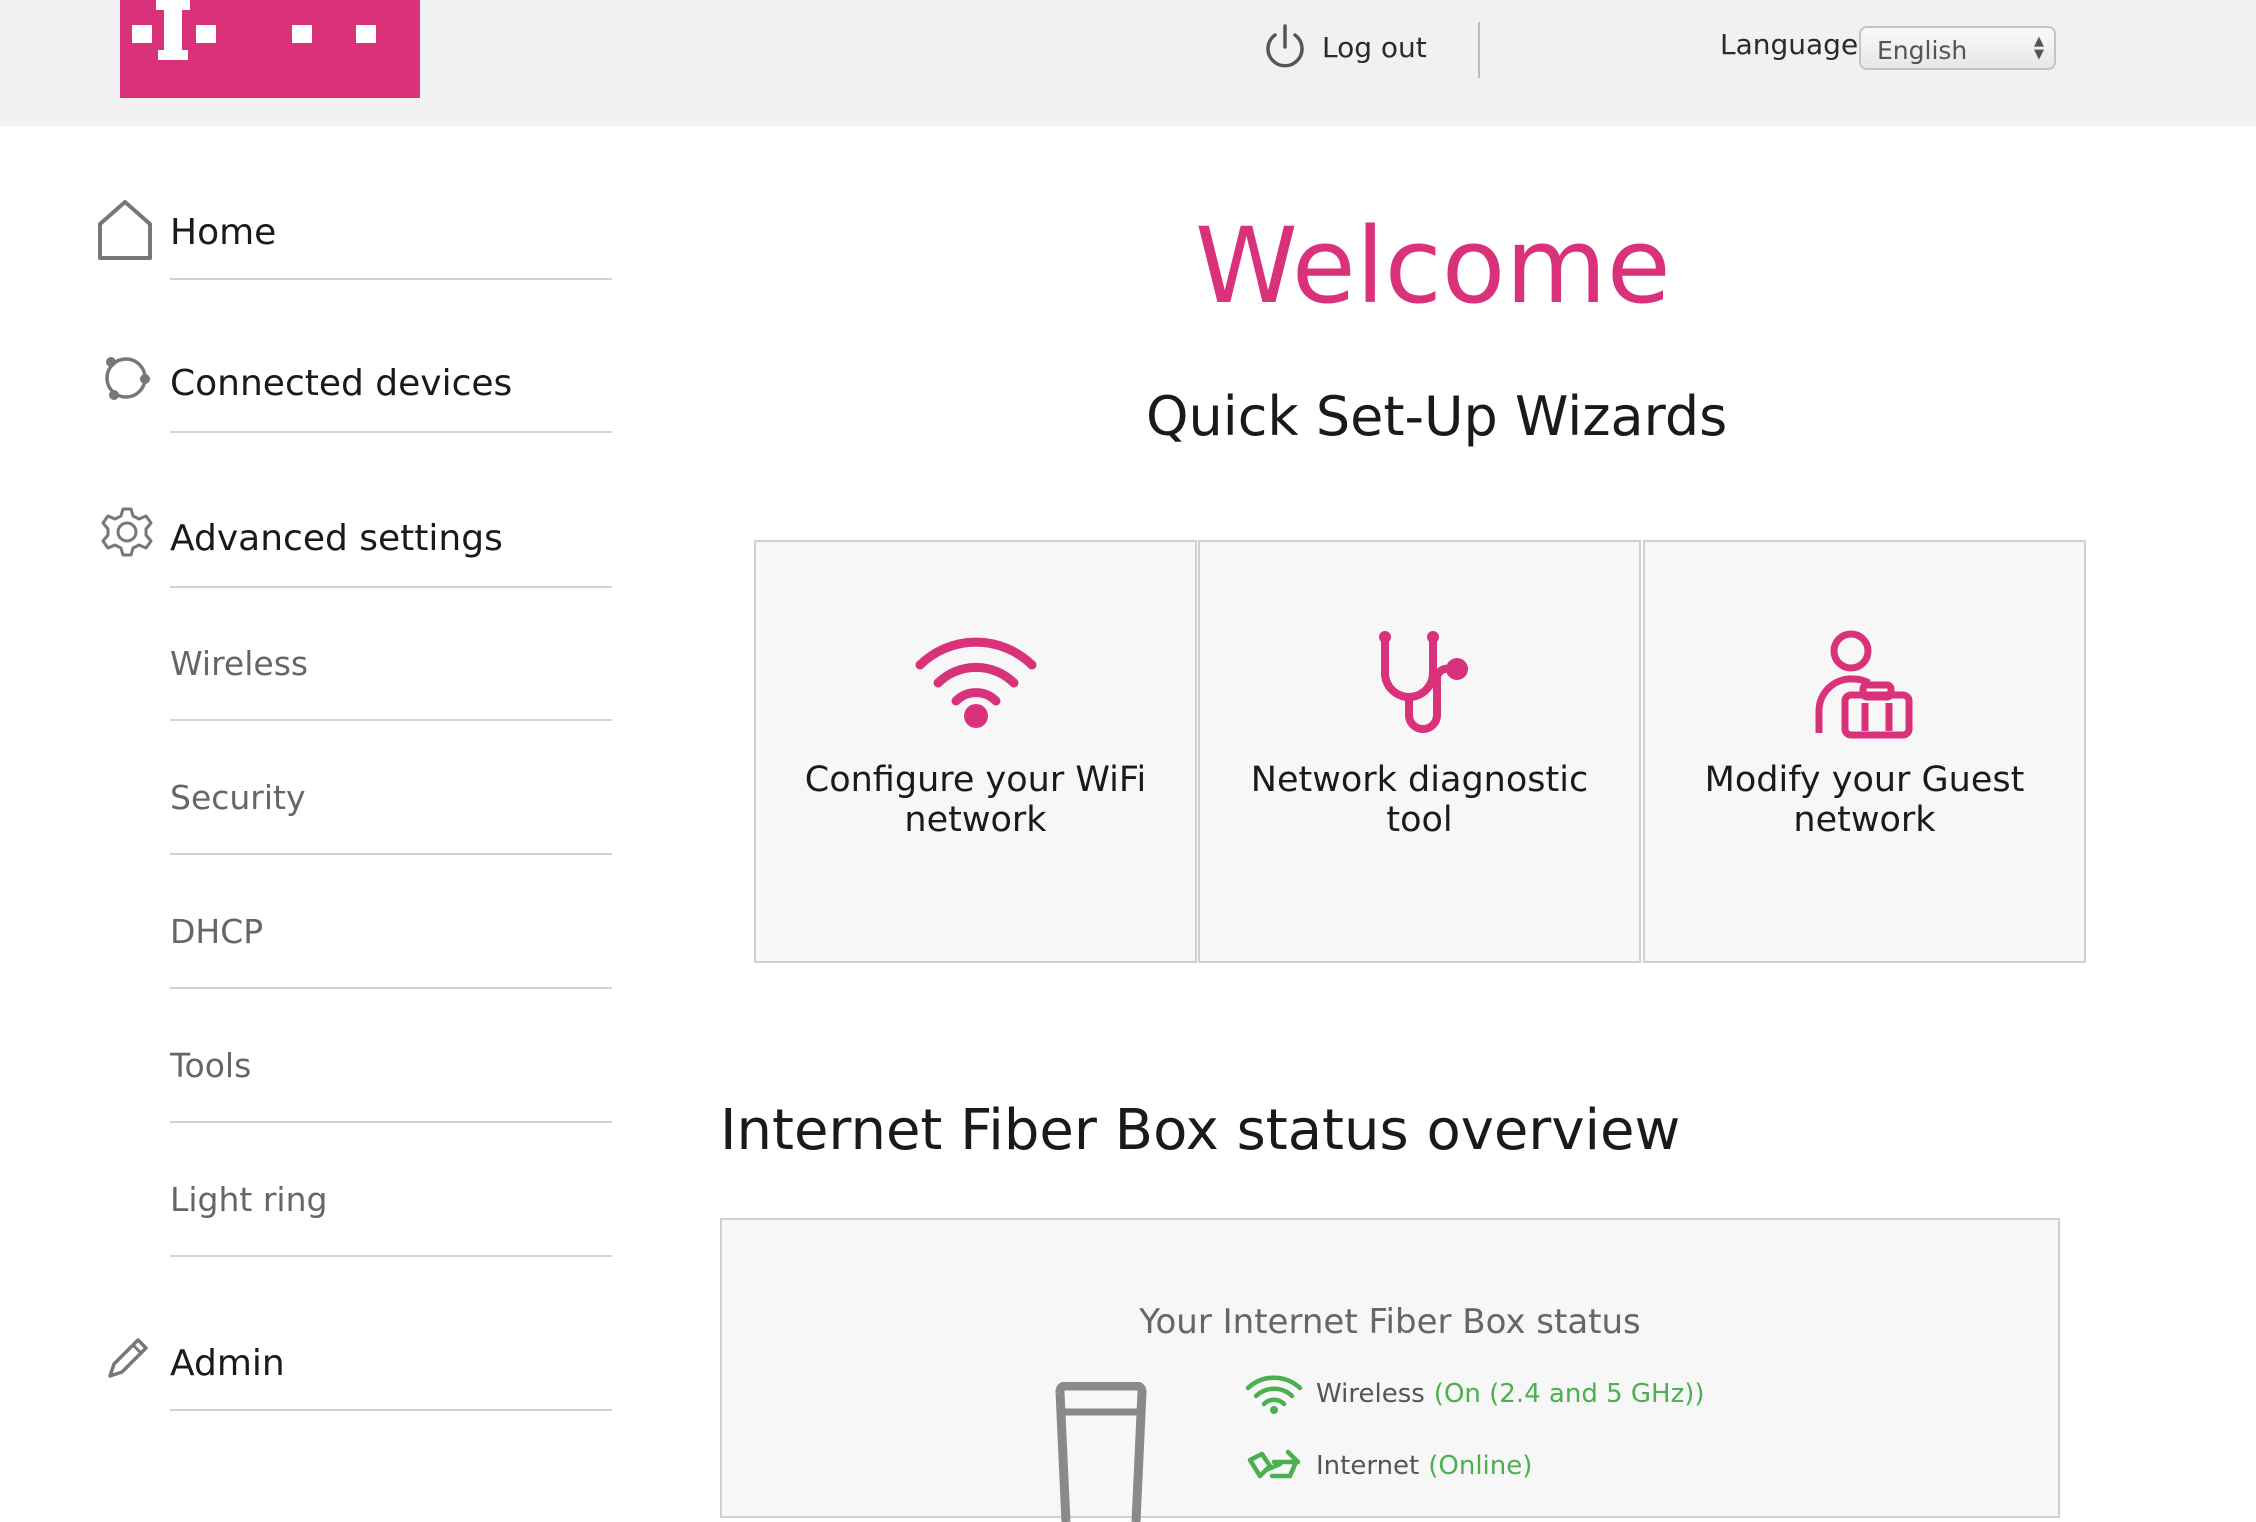  Describe the element at coordinates (1274, 1464) in the screenshot. I see `internet-link-icon` at that location.